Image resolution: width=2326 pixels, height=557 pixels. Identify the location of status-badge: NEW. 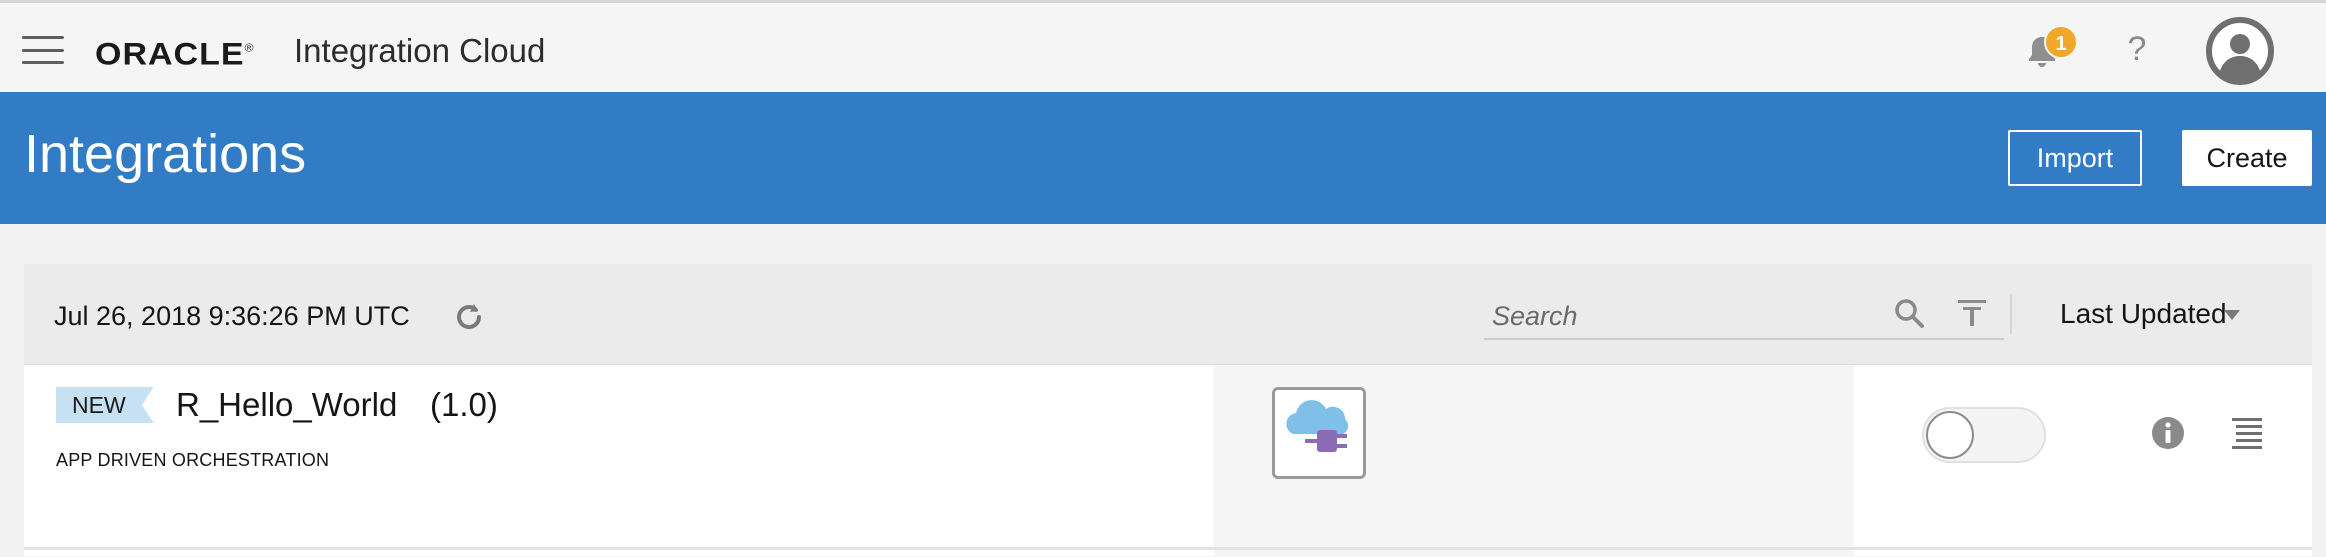
(105, 405).